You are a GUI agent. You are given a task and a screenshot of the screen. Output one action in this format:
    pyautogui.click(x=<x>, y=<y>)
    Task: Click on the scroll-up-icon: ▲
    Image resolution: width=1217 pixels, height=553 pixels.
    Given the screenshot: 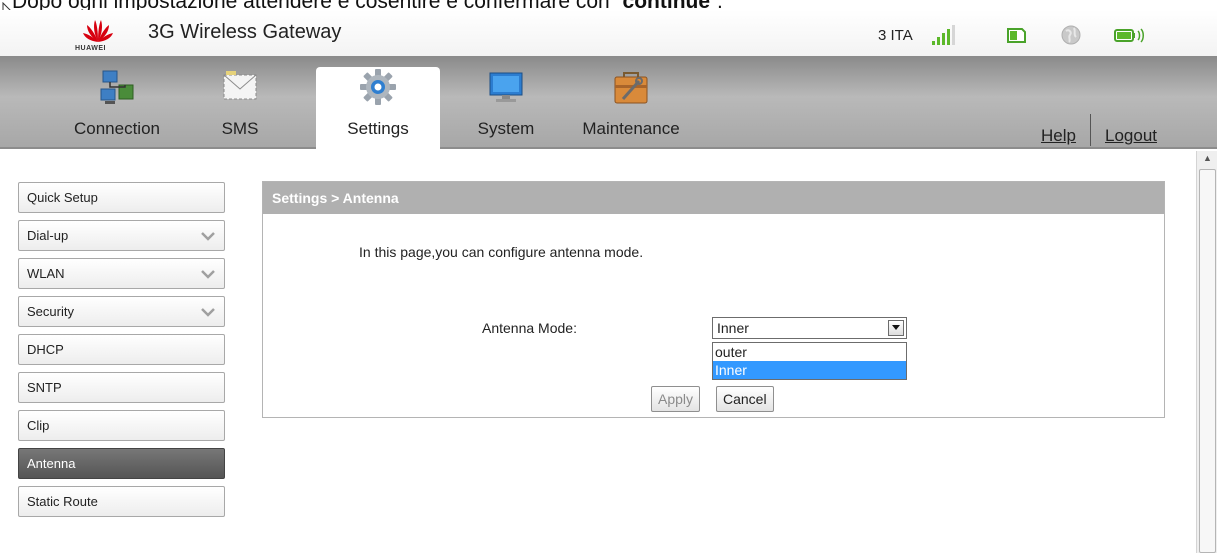 What is the action you would take?
    pyautogui.click(x=1207, y=158)
    